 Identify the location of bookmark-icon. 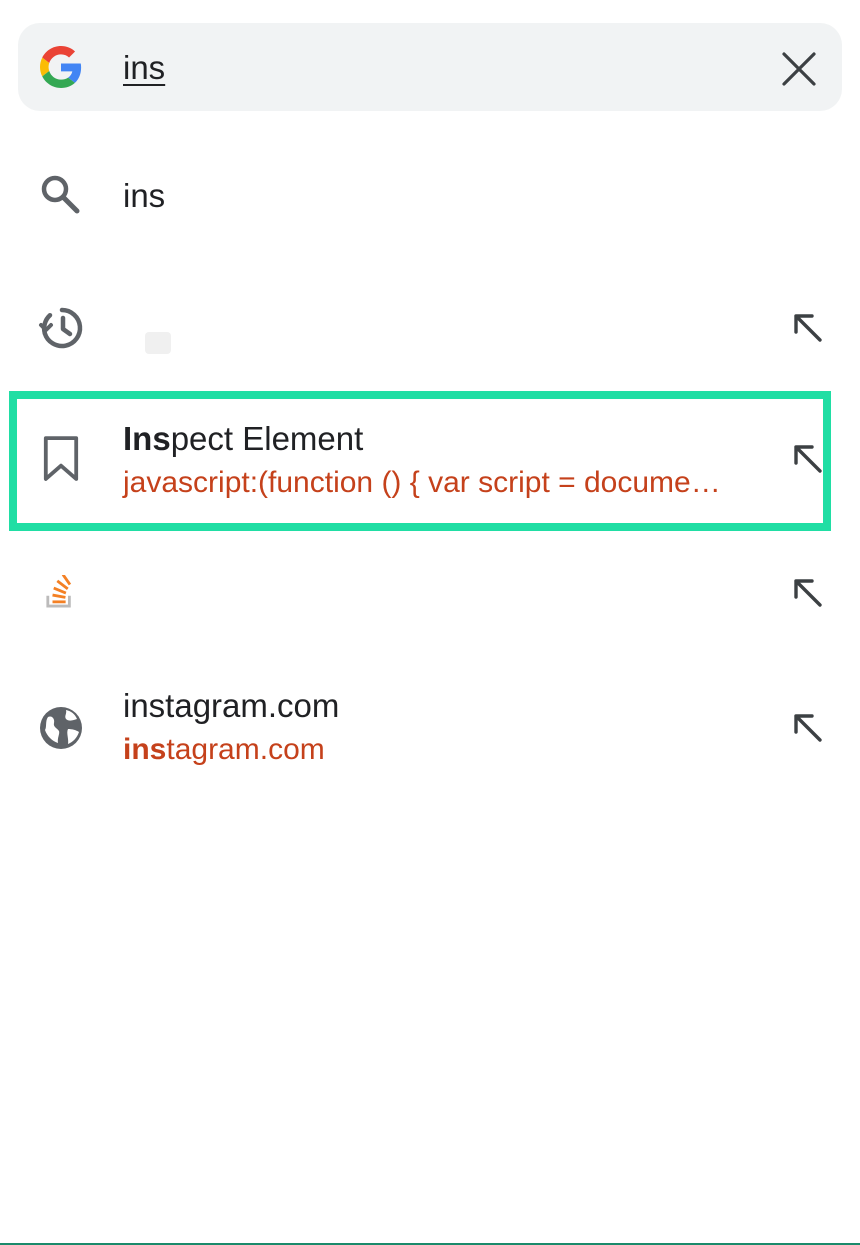
(61, 458).